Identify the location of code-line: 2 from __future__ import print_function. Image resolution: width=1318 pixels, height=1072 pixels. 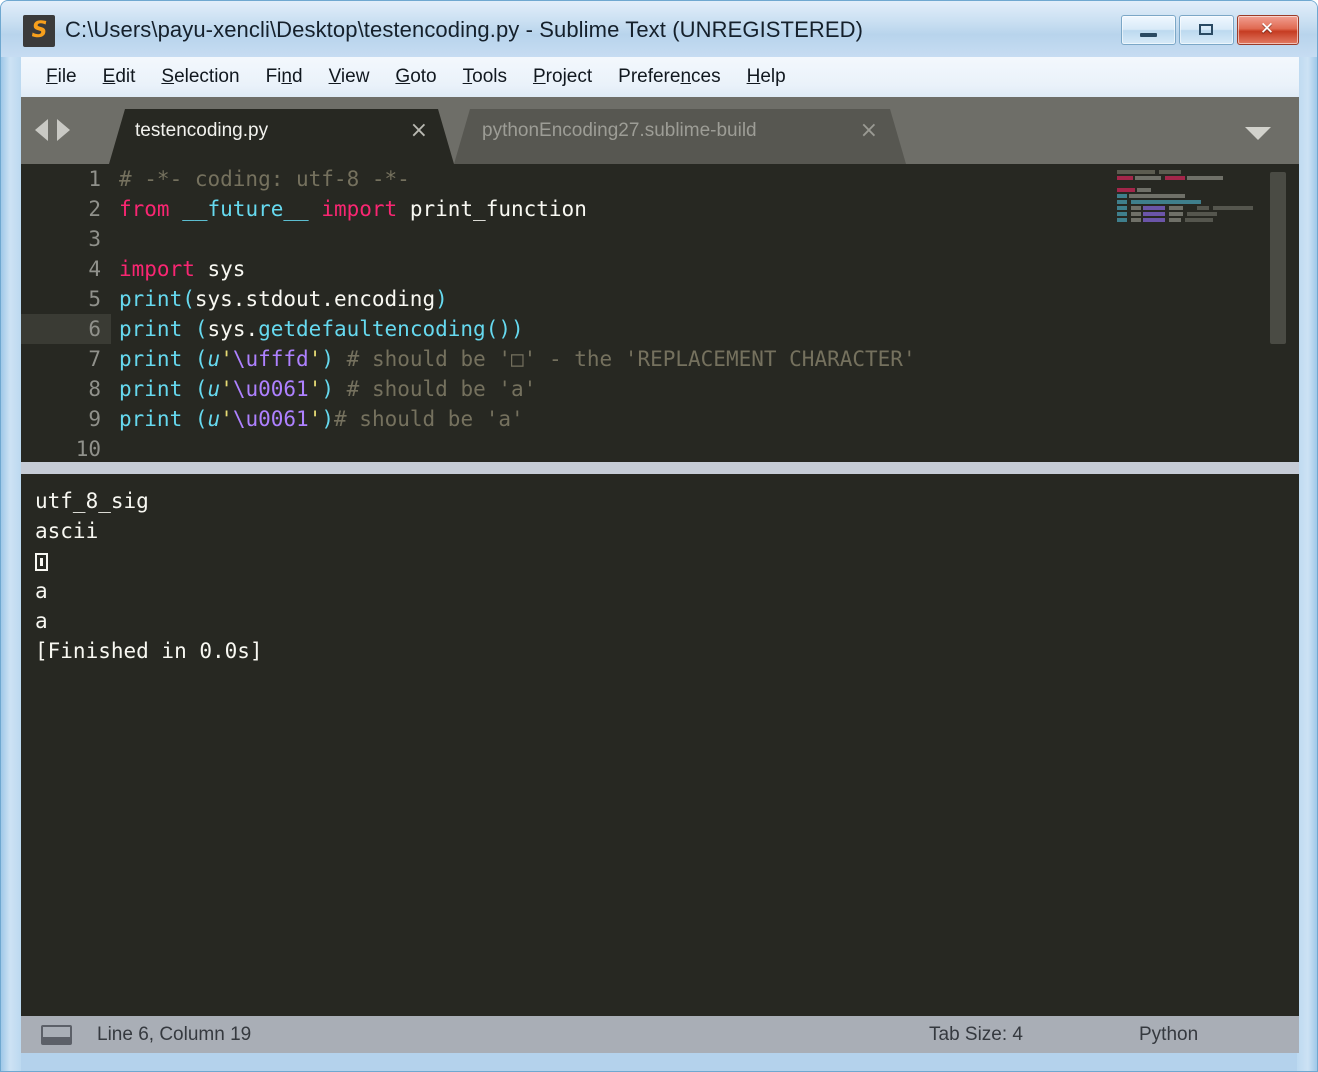
(566, 209).